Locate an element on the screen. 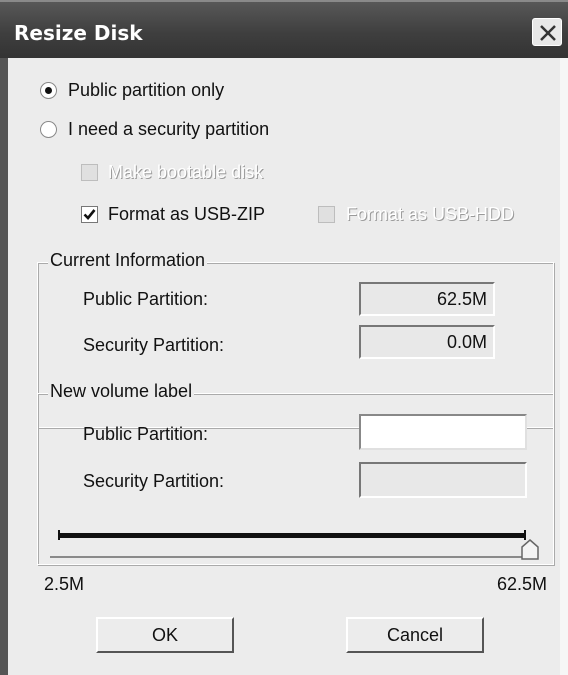  public-only-radio is located at coordinates (48, 90).